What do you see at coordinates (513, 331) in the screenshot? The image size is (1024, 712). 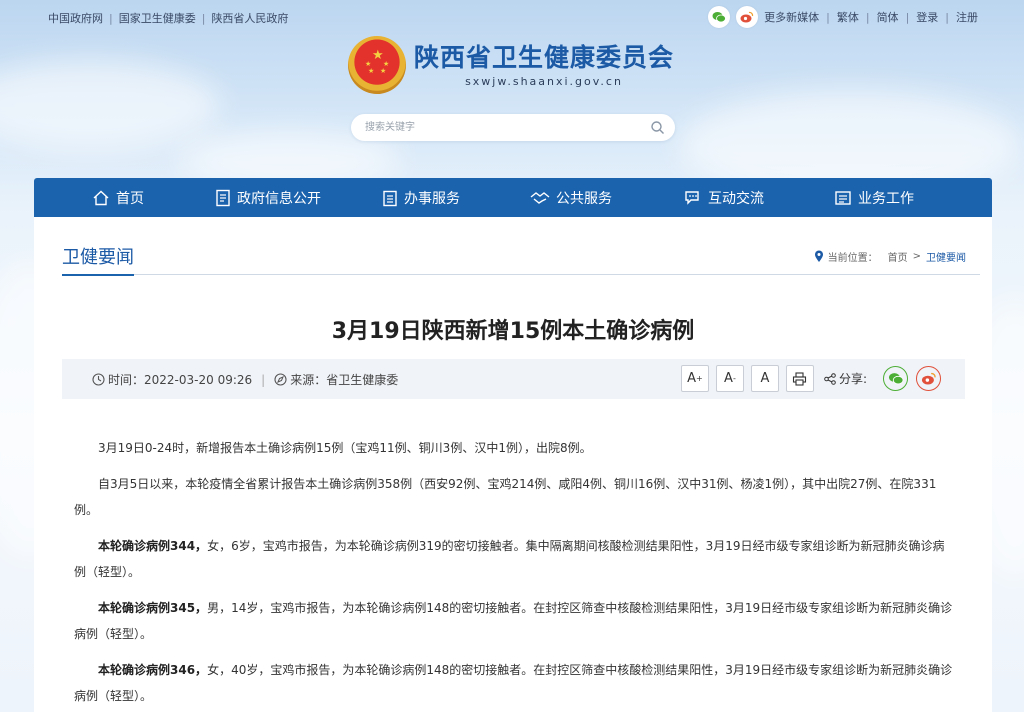 I see `article-title: 3月19日陕西新增15例本土确诊病例` at bounding box center [513, 331].